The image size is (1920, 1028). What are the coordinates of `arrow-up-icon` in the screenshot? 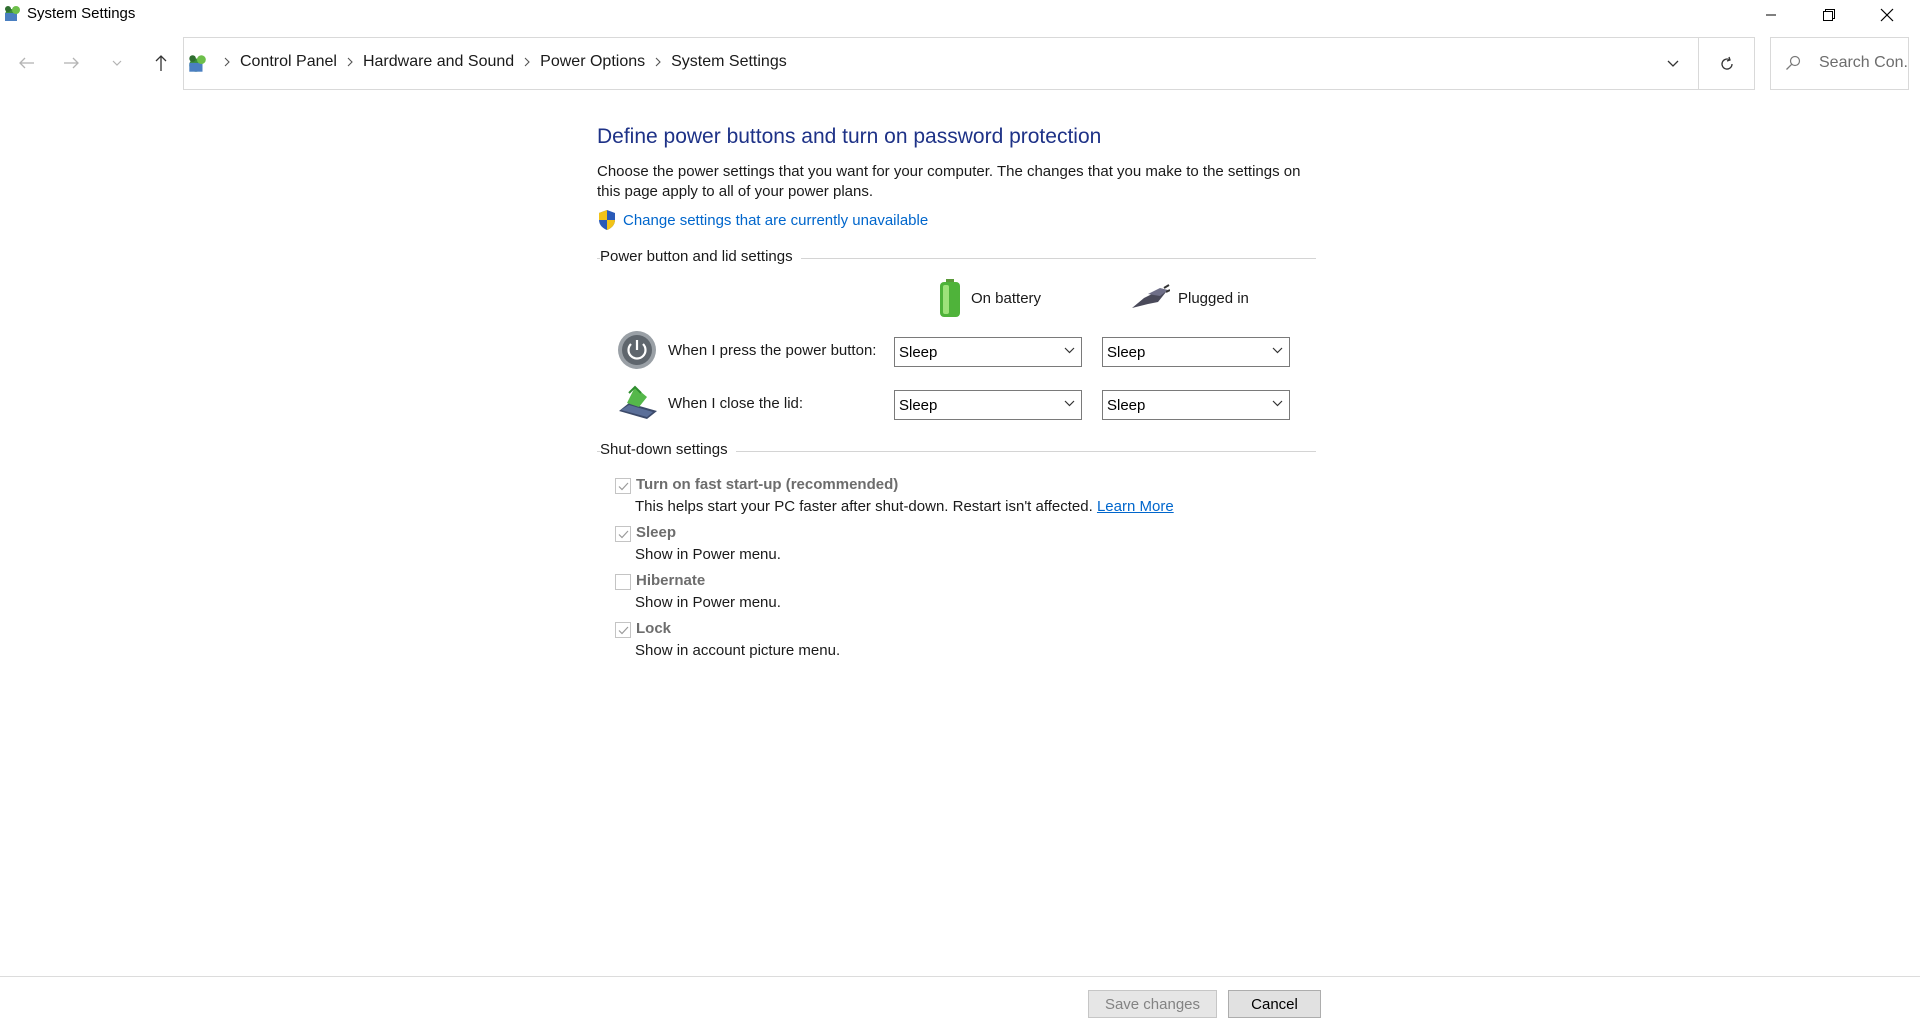 It's located at (161, 63).